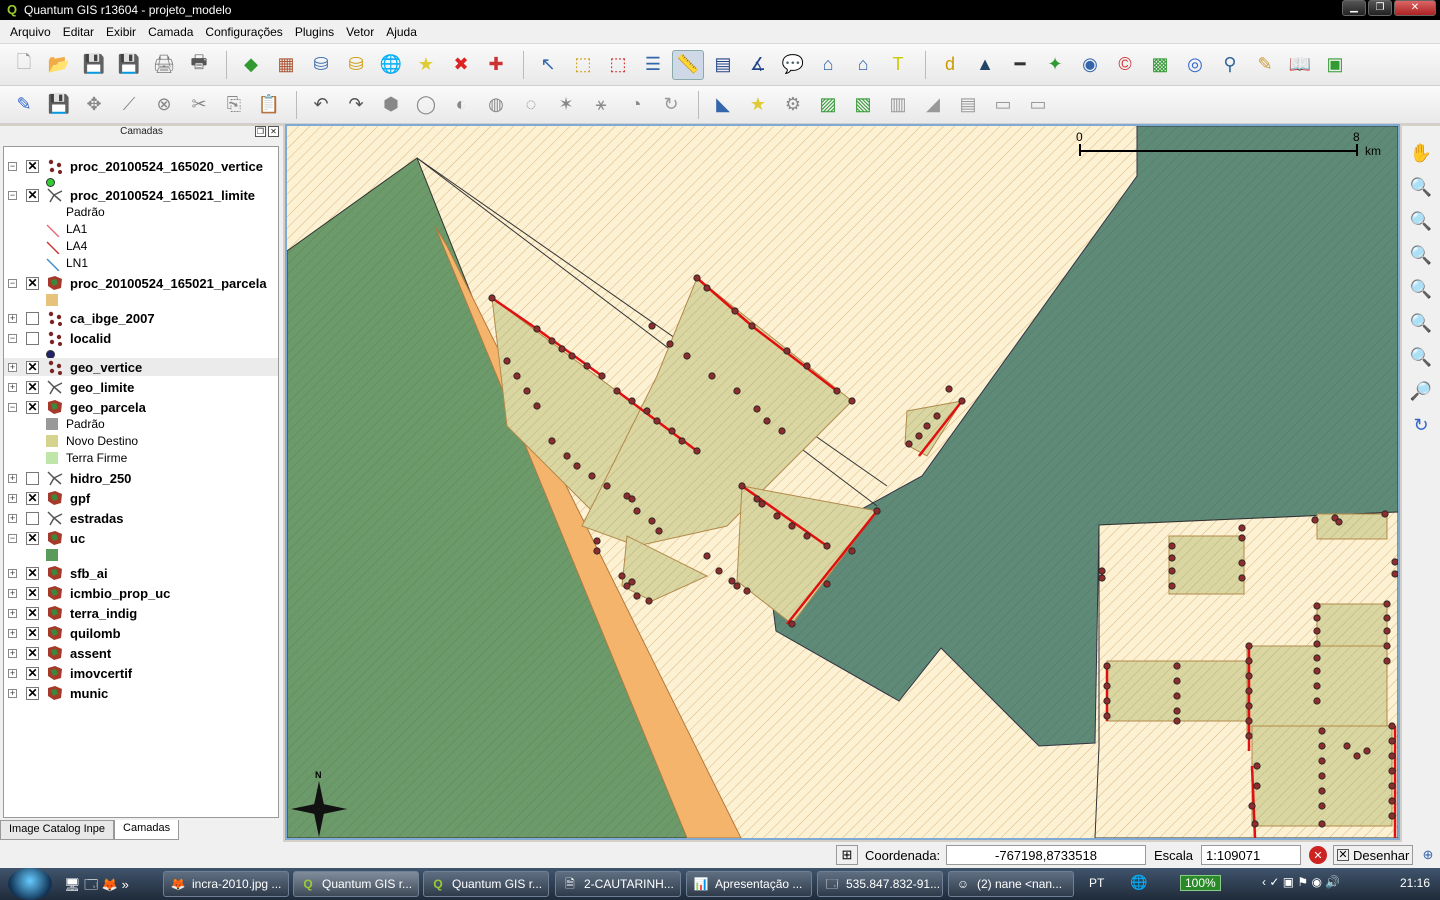  I want to click on layer-row: + ✕ geo_limite, so click(141, 387).